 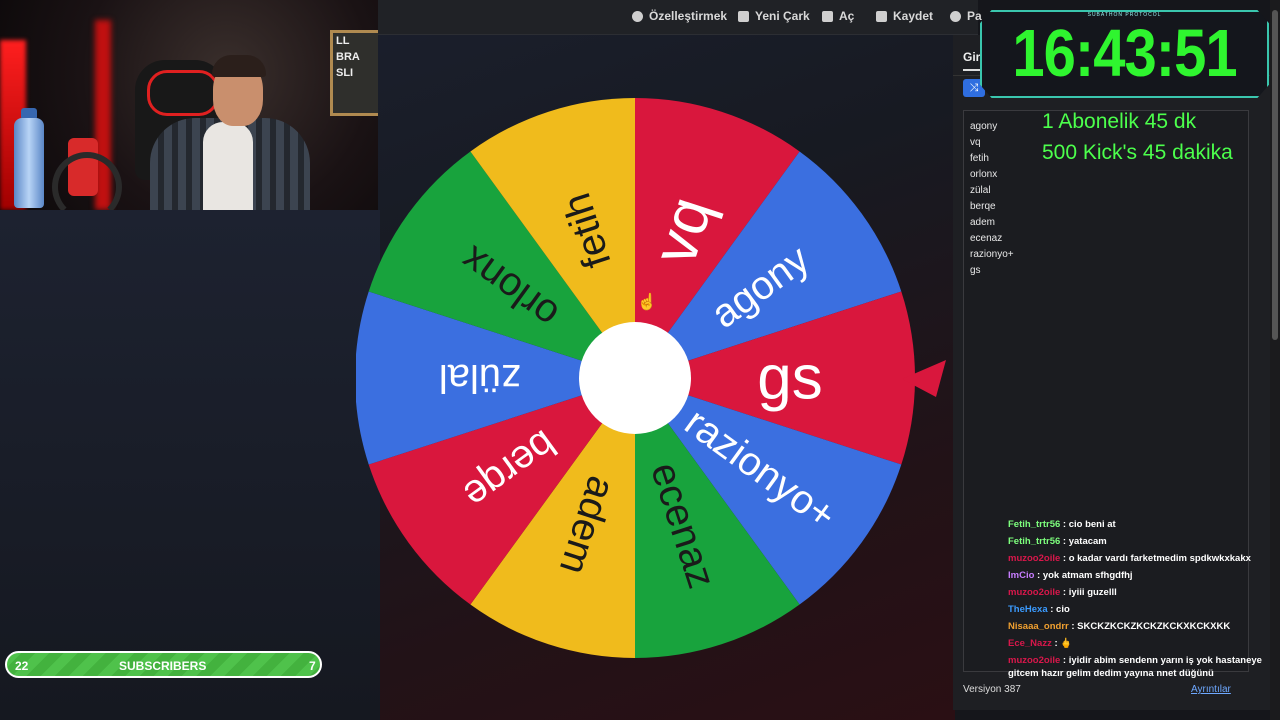 I want to click on subscribers-bar: 22 SUBSCRIBERS 7, so click(x=163, y=664).